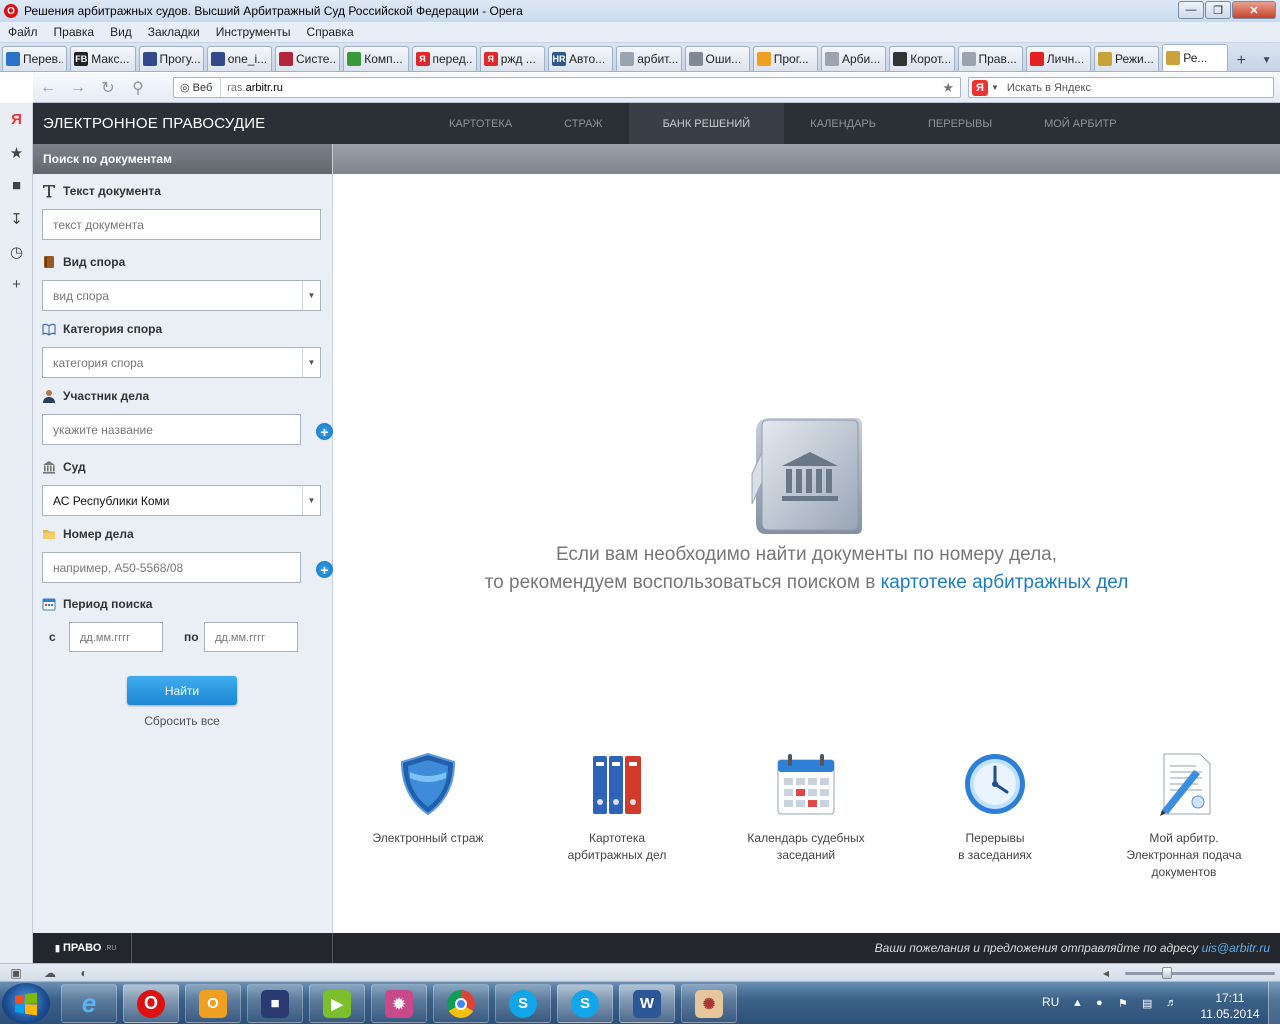 The width and height of the screenshot is (1280, 1025). What do you see at coordinates (1005, 582) in the screenshot?
I see `case-files-link: картотеке арбитражных дел` at bounding box center [1005, 582].